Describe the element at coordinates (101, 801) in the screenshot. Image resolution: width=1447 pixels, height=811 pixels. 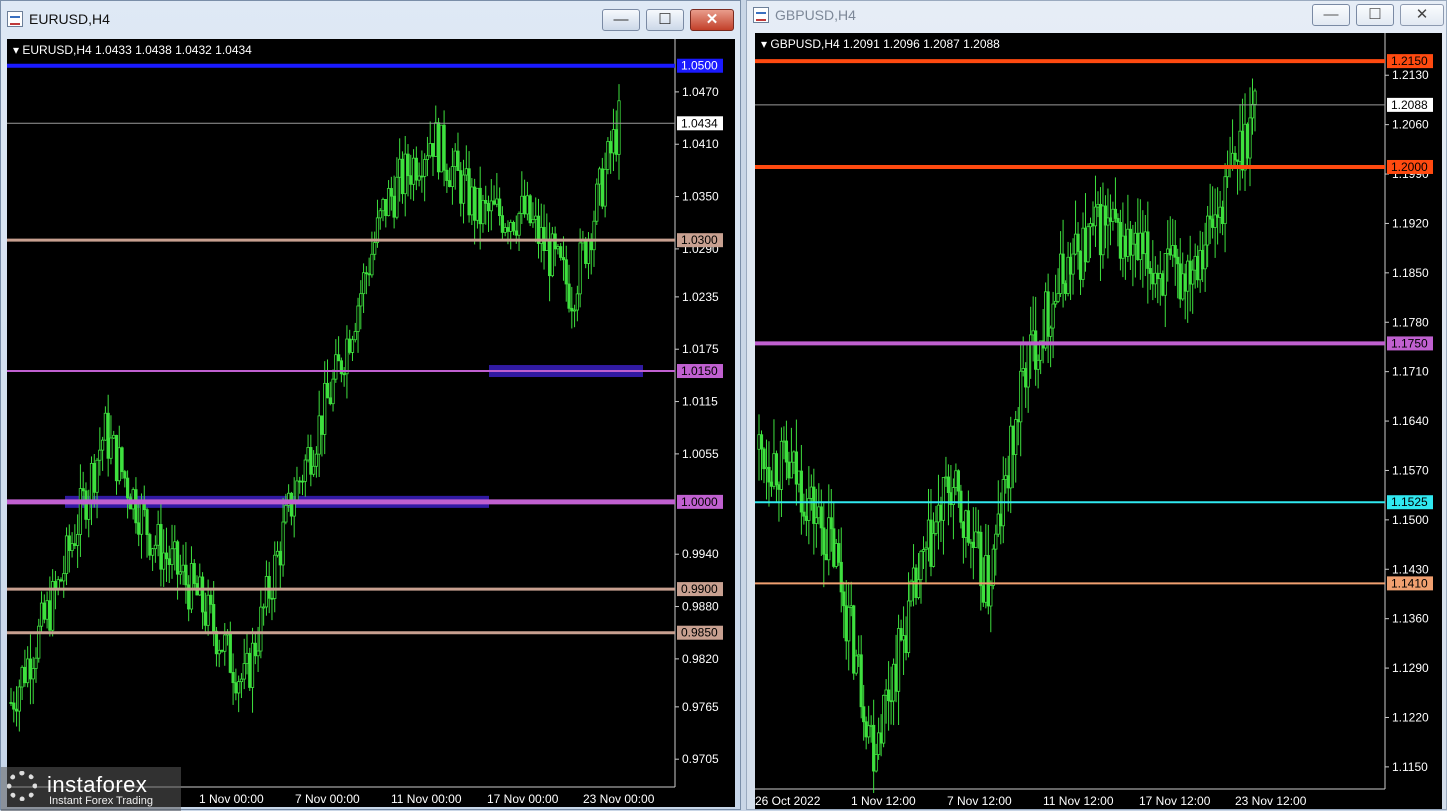
I see `watermark-tagline: Instant Forex Trading` at that location.